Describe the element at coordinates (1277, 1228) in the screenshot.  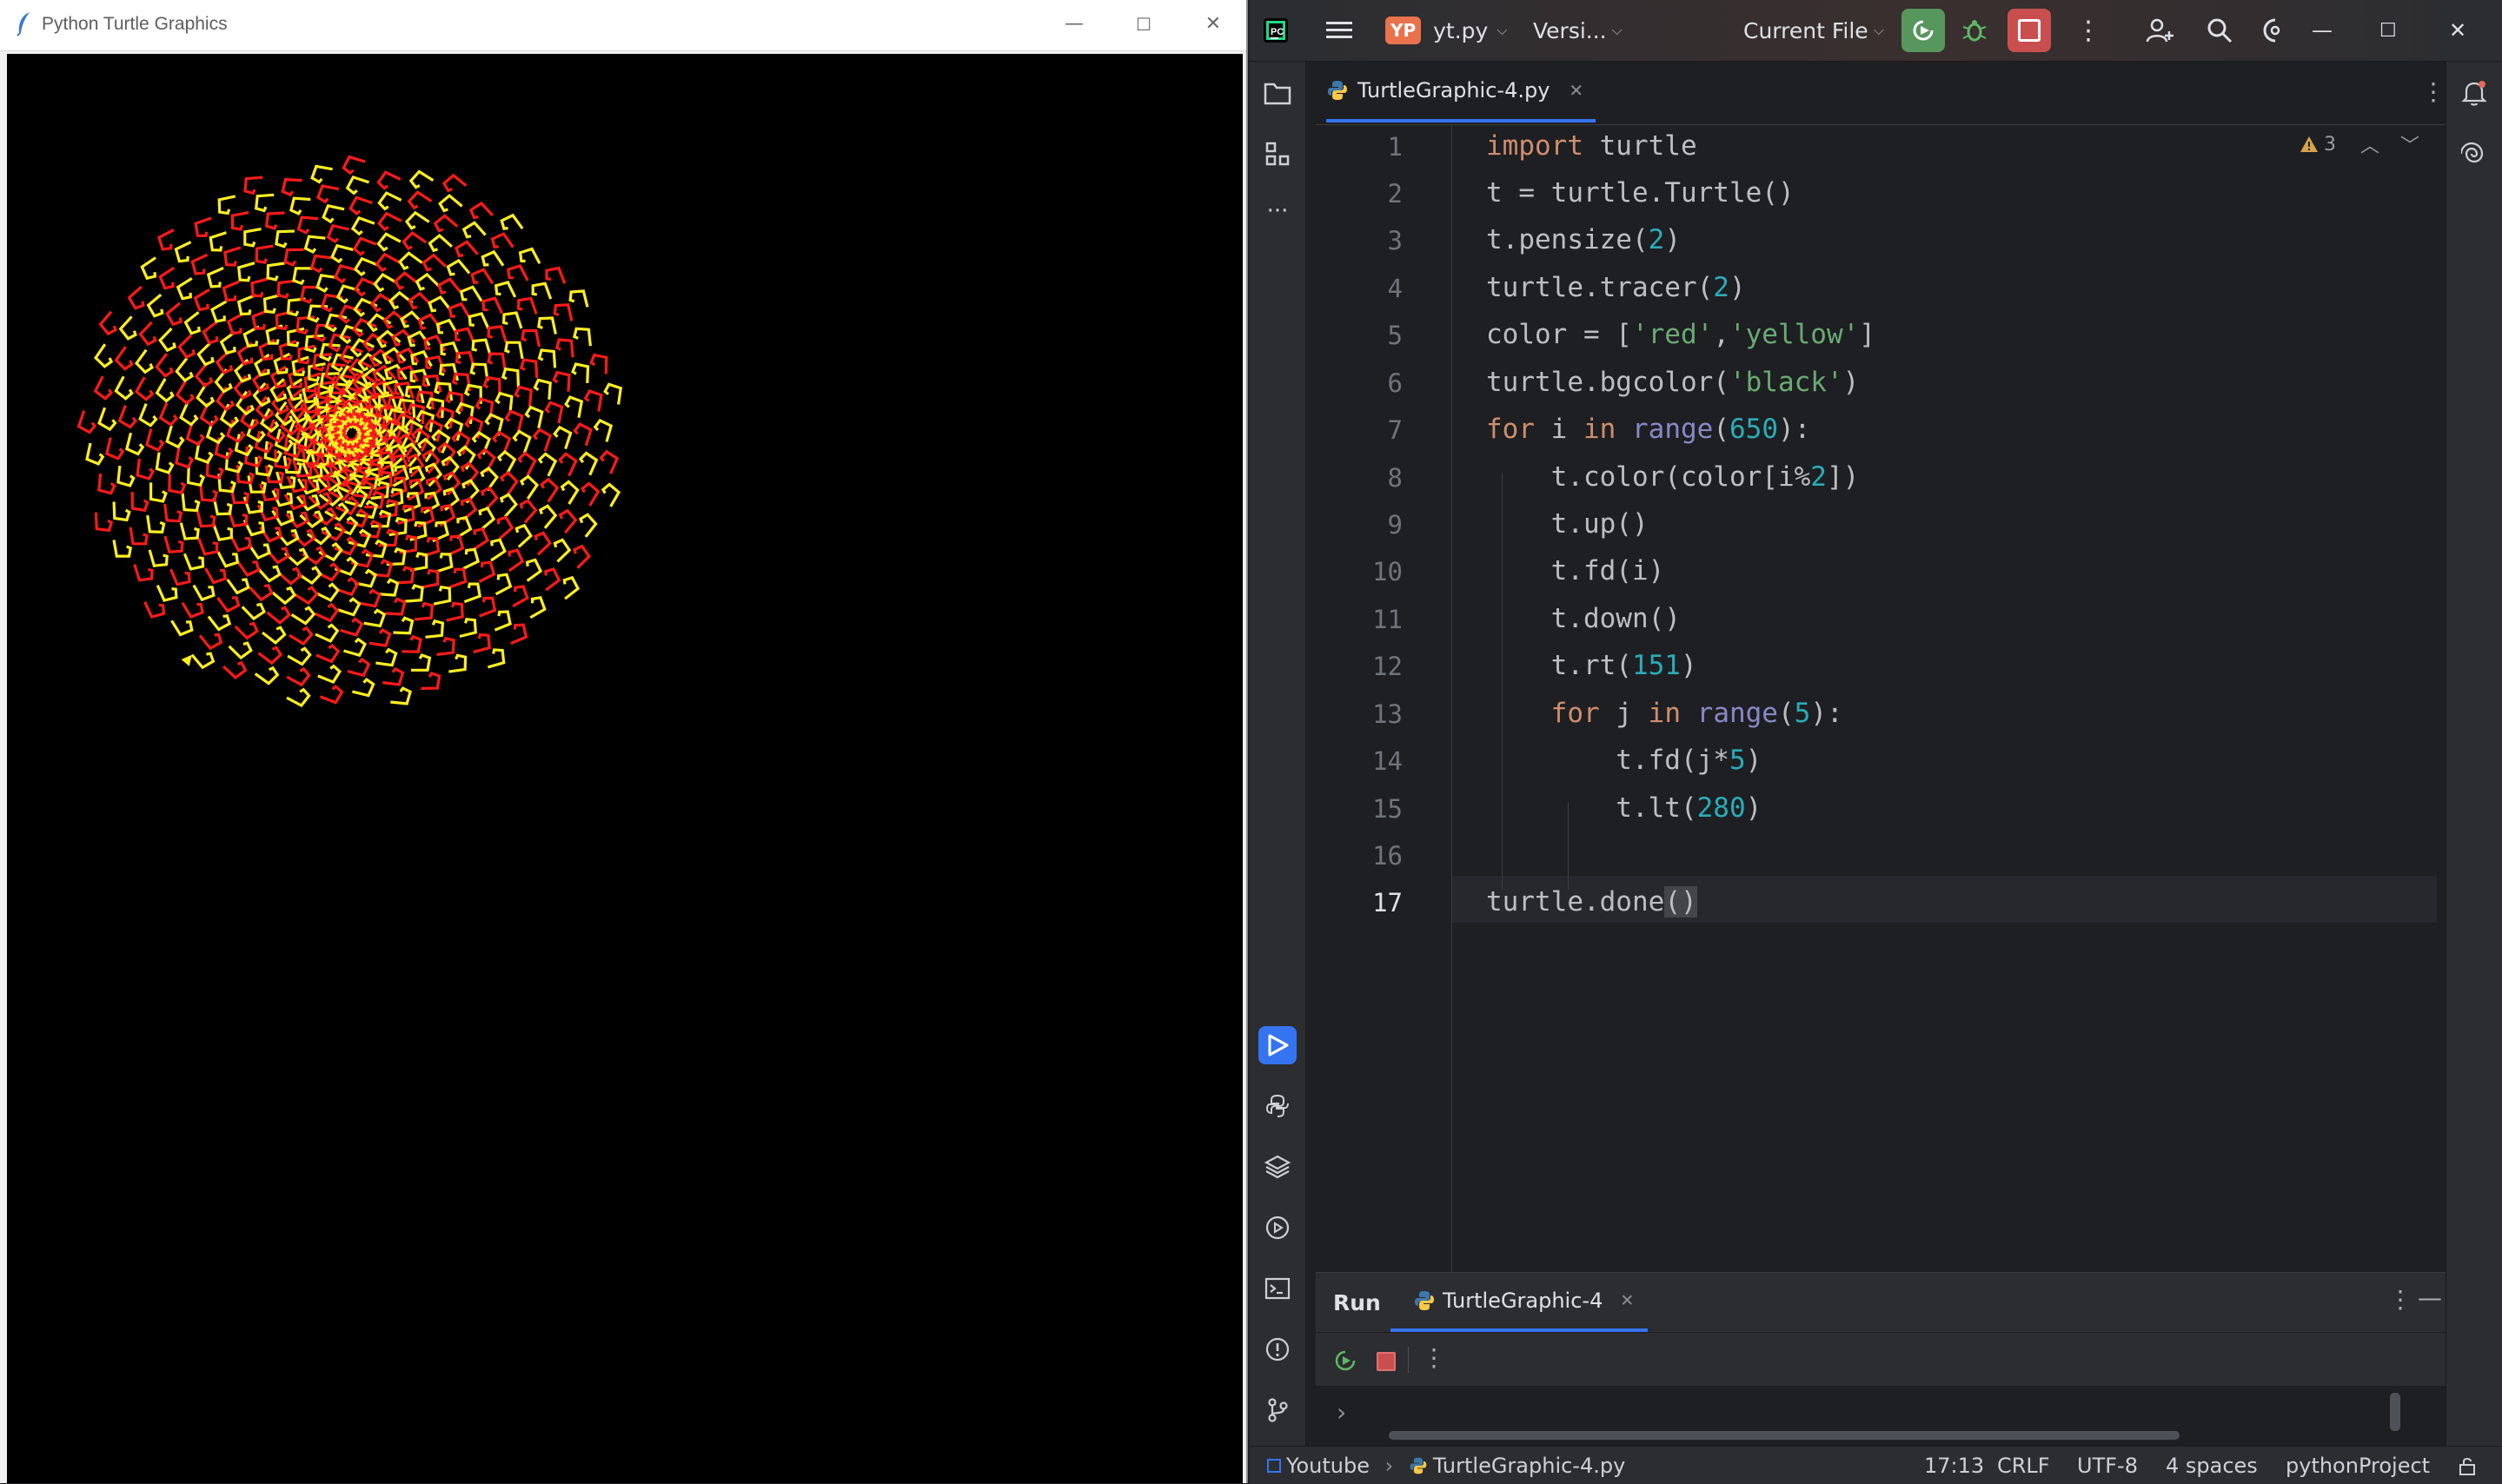
I see `services-button` at that location.